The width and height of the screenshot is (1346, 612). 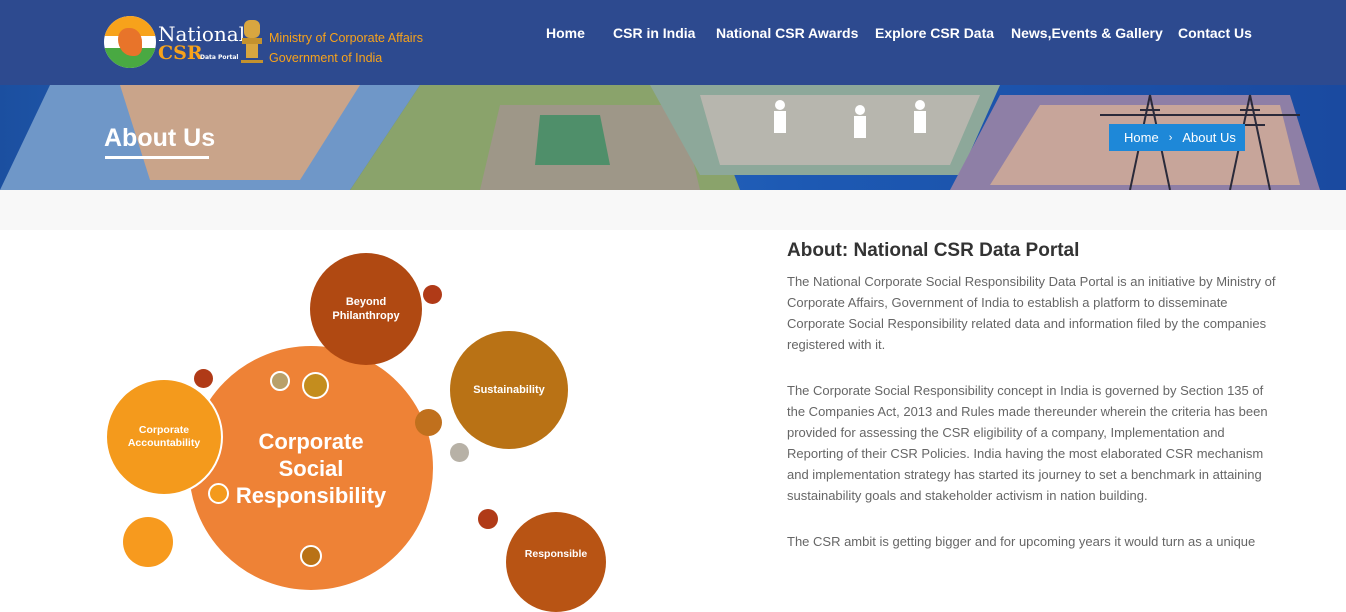 I want to click on bubble-sustainability-label: Sustainability, so click(x=509, y=390).